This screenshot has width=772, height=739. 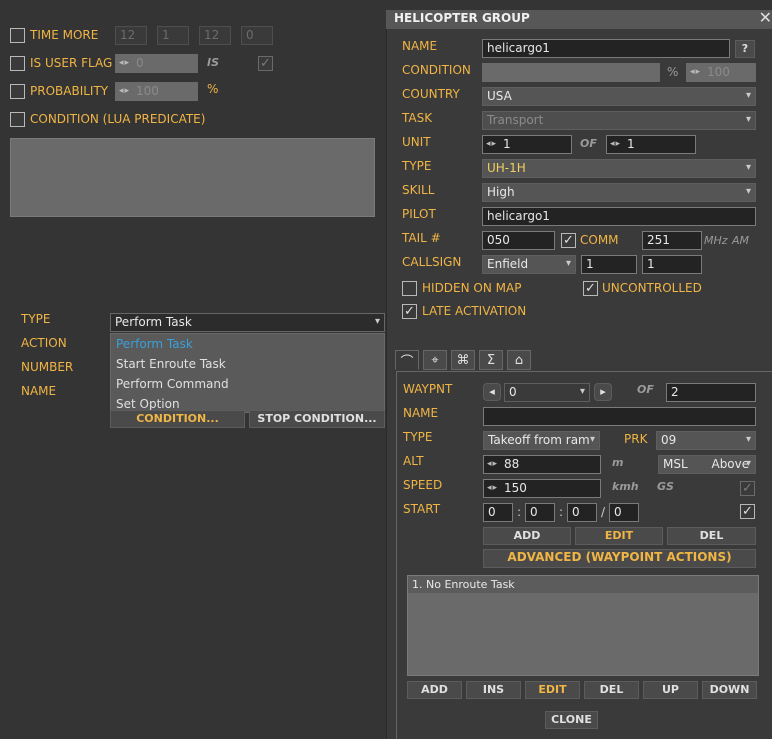 What do you see at coordinates (421, 238) in the screenshot?
I see `tail-label: TAIL #` at bounding box center [421, 238].